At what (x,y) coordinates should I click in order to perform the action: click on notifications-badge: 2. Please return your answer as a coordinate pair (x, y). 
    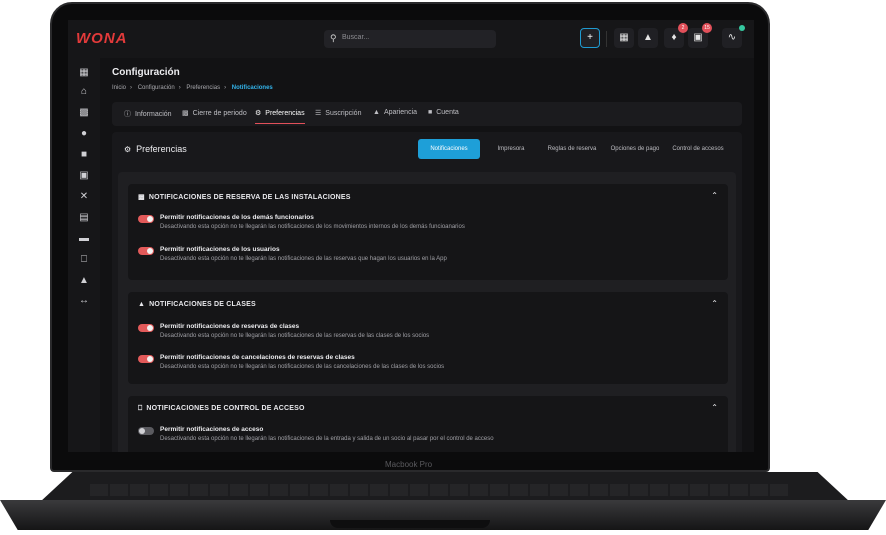
    Looking at the image, I should click on (683, 28).